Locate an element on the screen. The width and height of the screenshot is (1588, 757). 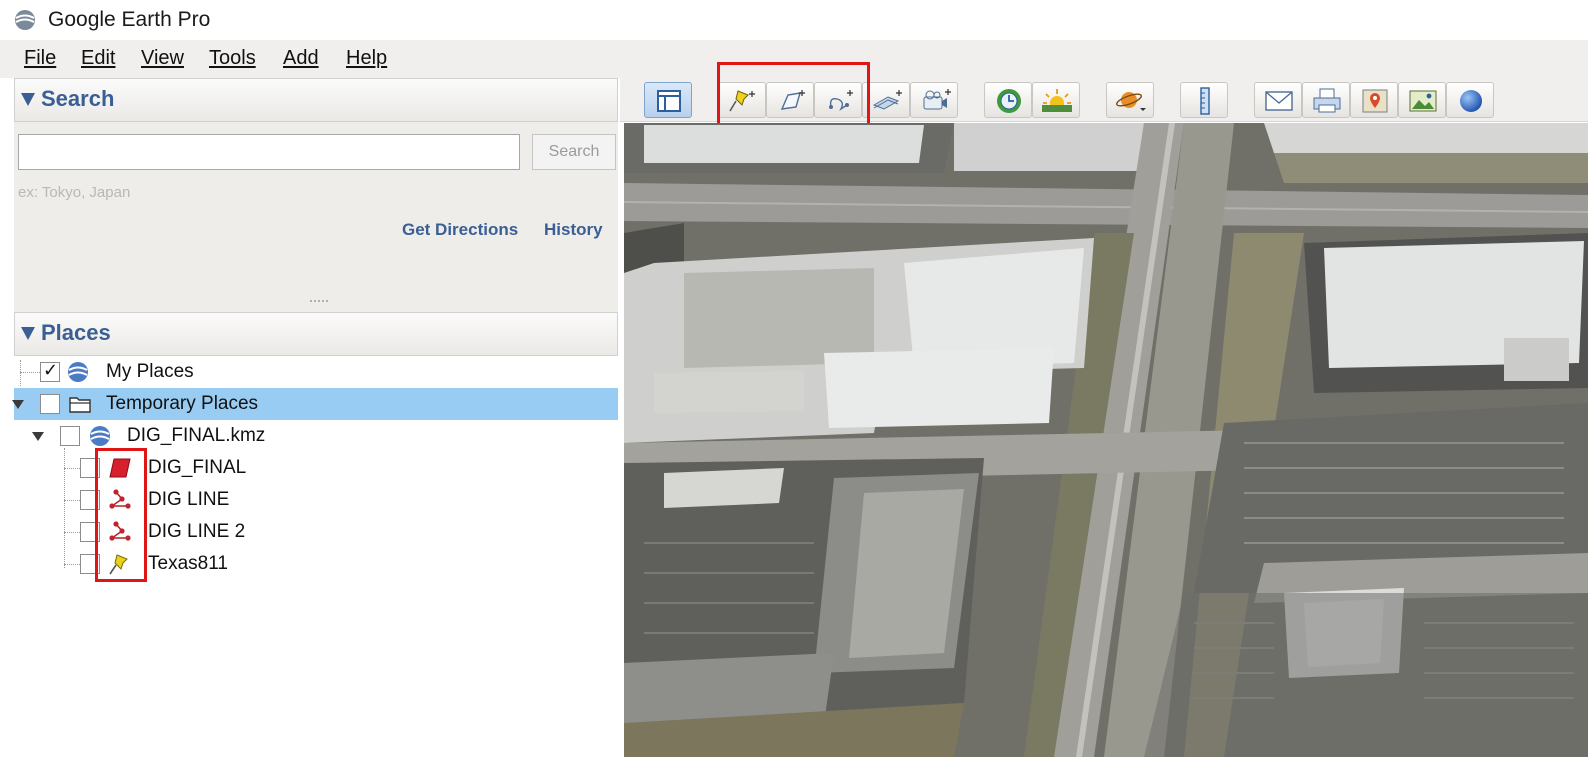
email-button is located at coordinates (1278, 100).